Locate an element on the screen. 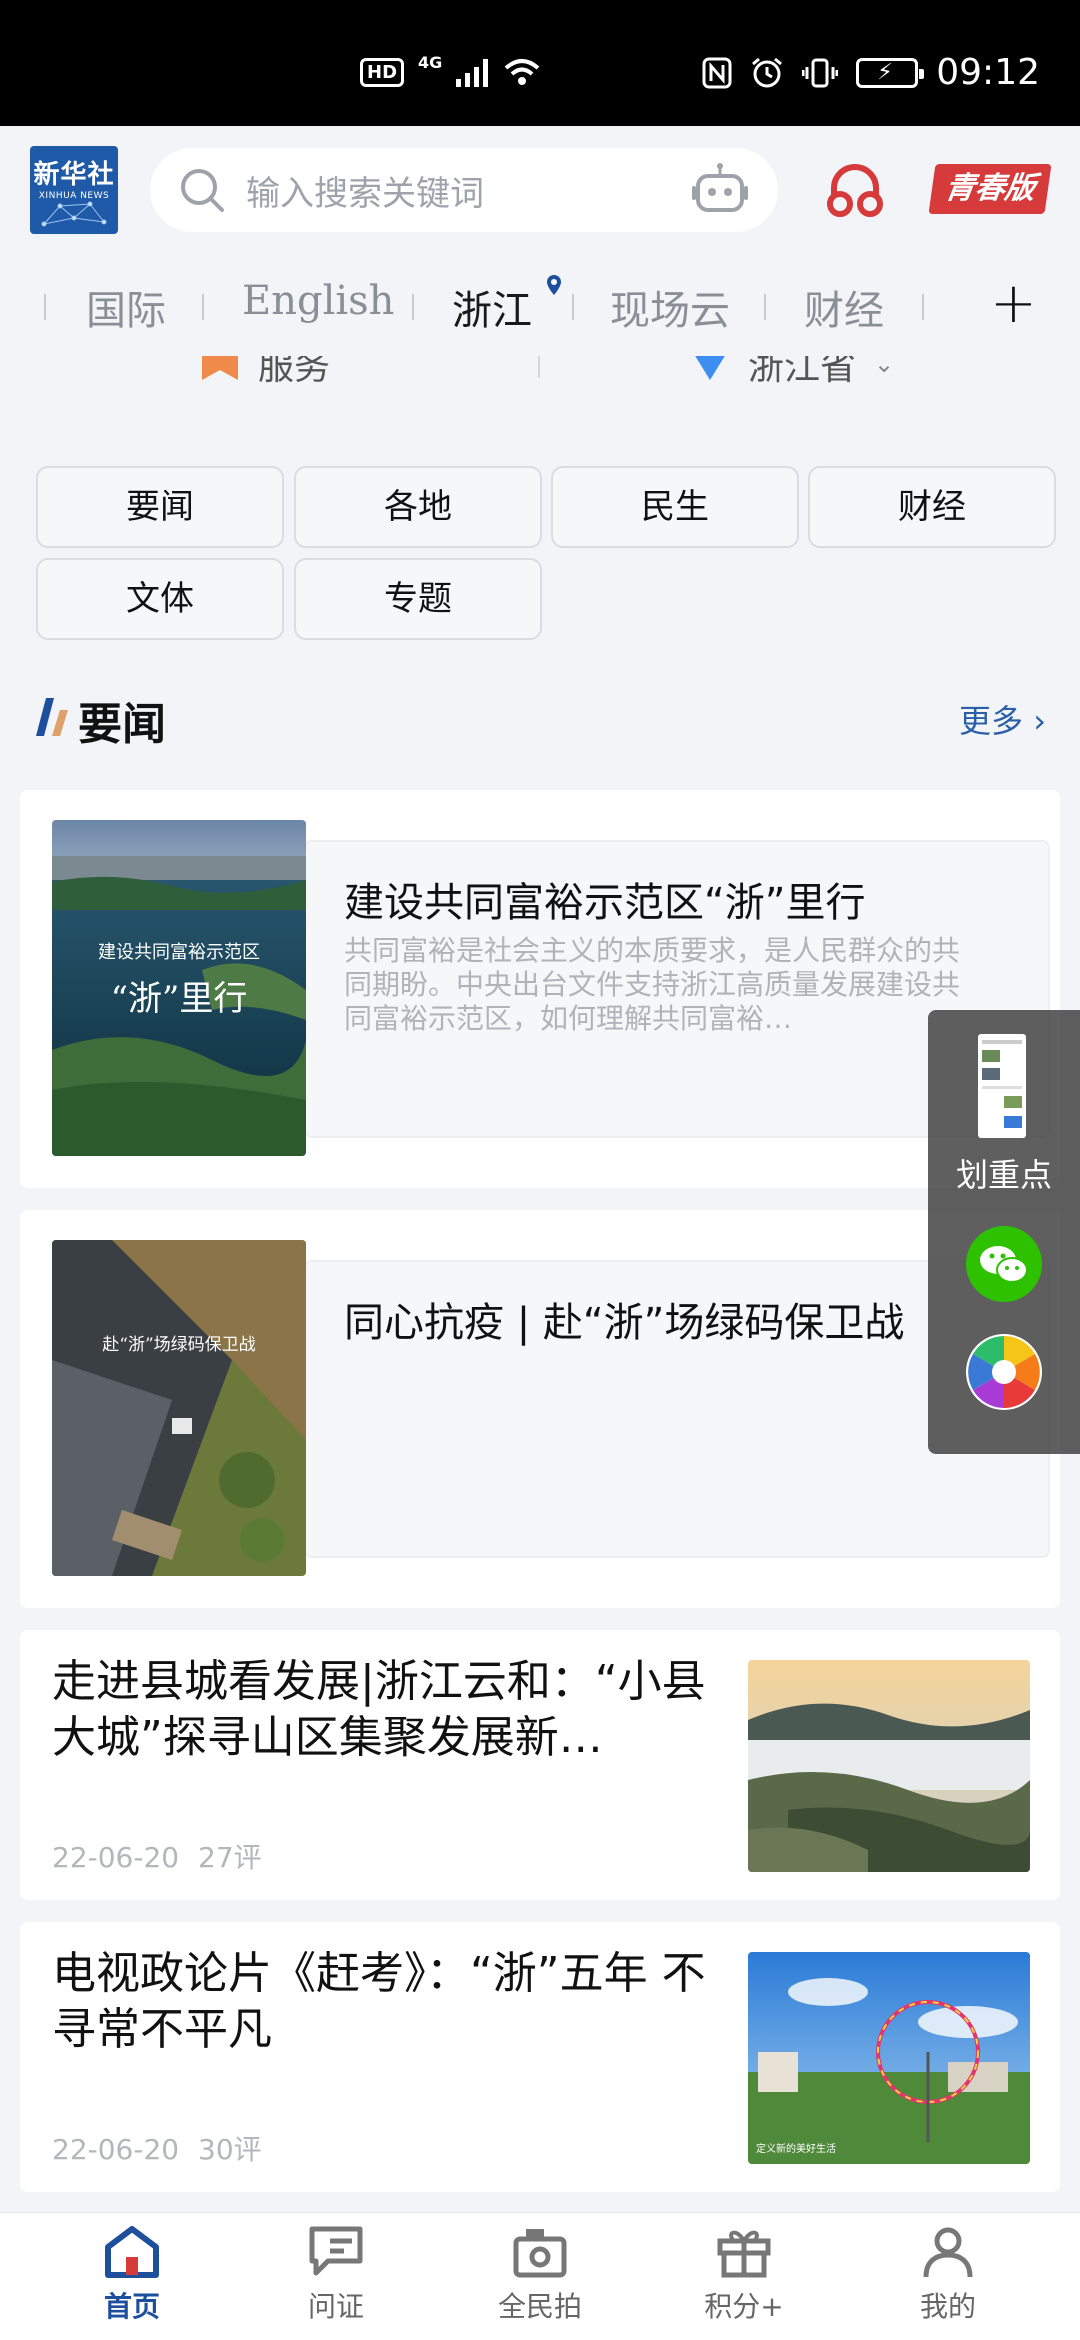 The height and width of the screenshot is (2340, 1080). feature-image: 建设共同富裕示范区 “浙”里行 is located at coordinates (179, 988).